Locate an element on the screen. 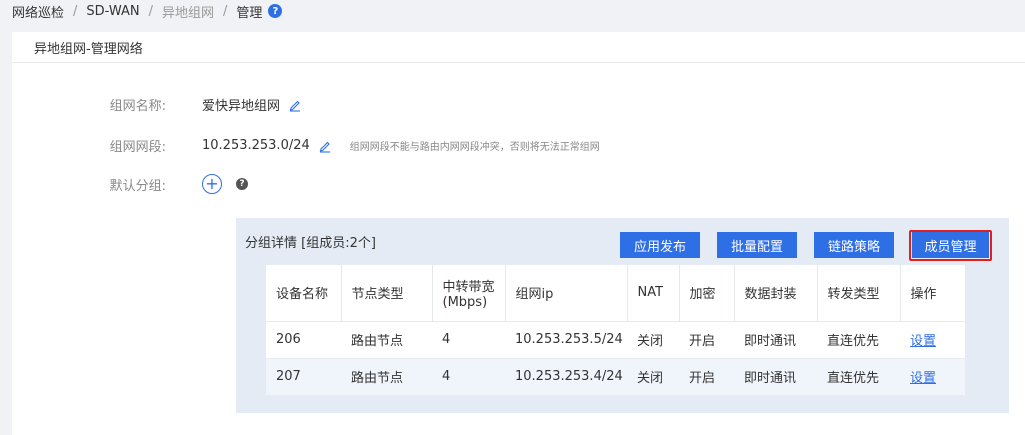 The width and height of the screenshot is (1025, 435). breadcrumb: 网络巡检 / SD-WAN / 异地组网 / 管理 ? is located at coordinates (147, 11).